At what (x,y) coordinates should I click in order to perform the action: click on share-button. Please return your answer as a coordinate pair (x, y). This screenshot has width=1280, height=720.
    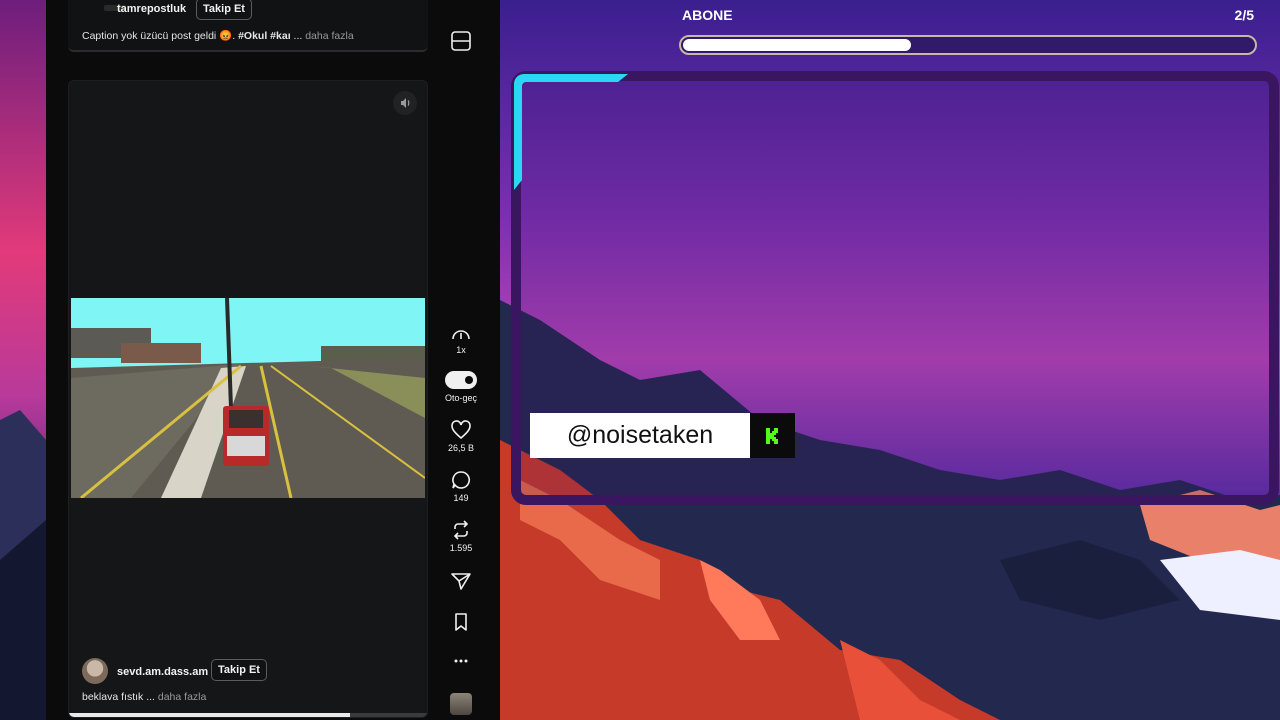
    Looking at the image, I should click on (461, 581).